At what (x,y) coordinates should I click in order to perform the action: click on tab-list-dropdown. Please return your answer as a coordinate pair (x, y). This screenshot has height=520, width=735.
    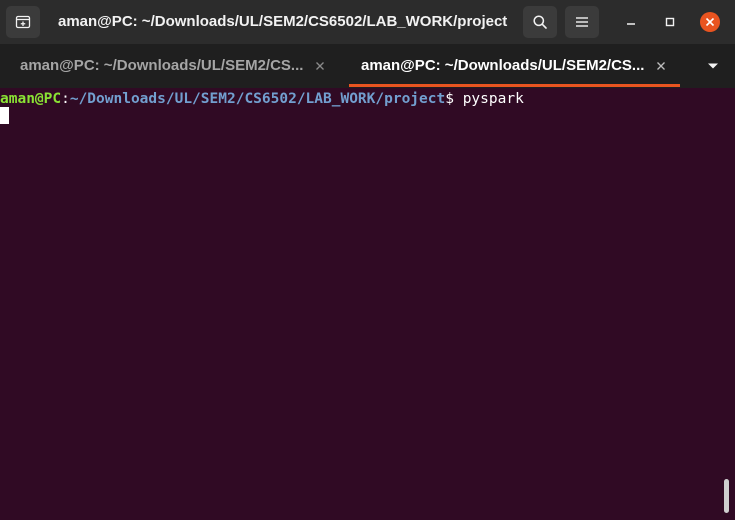
    Looking at the image, I should click on (713, 66).